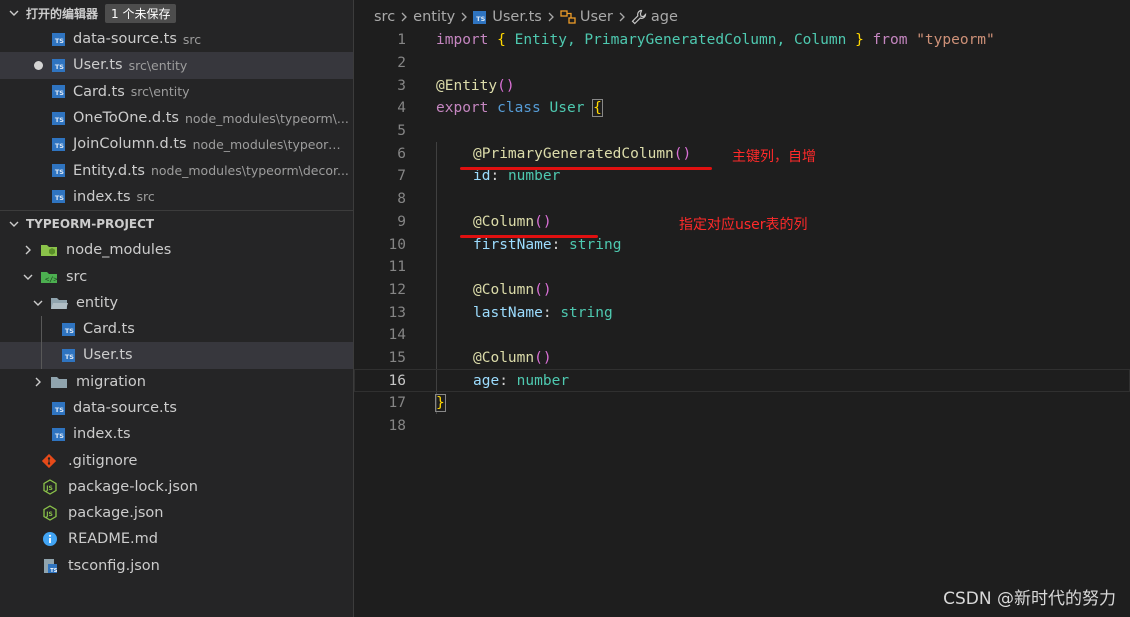  What do you see at coordinates (176, 13) in the screenshot?
I see `open-editors-header: 打开的编辑器 1 个未保存` at bounding box center [176, 13].